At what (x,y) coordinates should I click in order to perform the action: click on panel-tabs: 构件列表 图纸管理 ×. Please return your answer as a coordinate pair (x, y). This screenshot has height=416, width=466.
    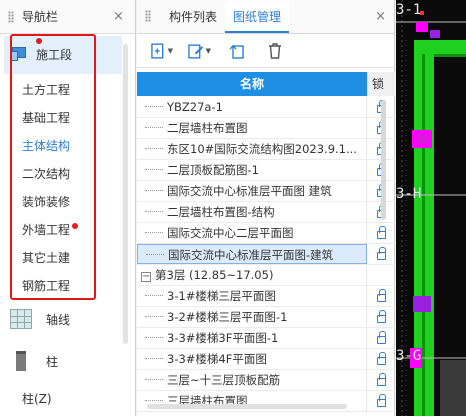
    Looking at the image, I should click on (265, 17).